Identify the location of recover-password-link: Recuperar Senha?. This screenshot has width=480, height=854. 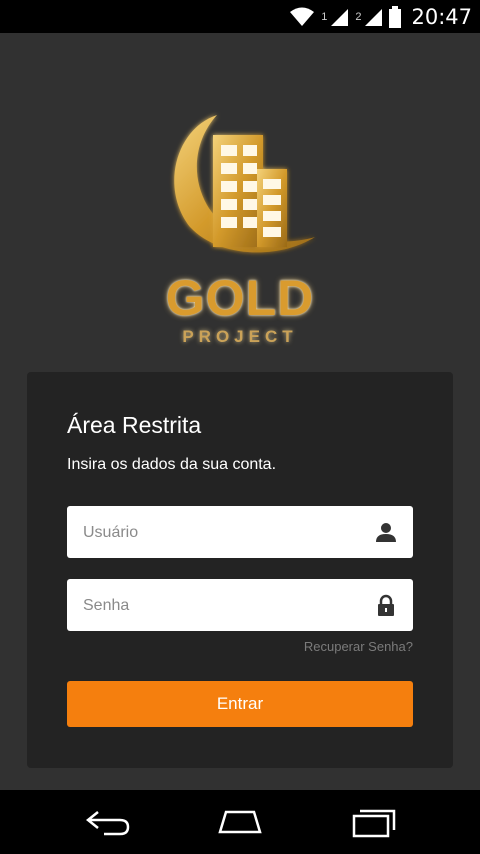
(358, 646).